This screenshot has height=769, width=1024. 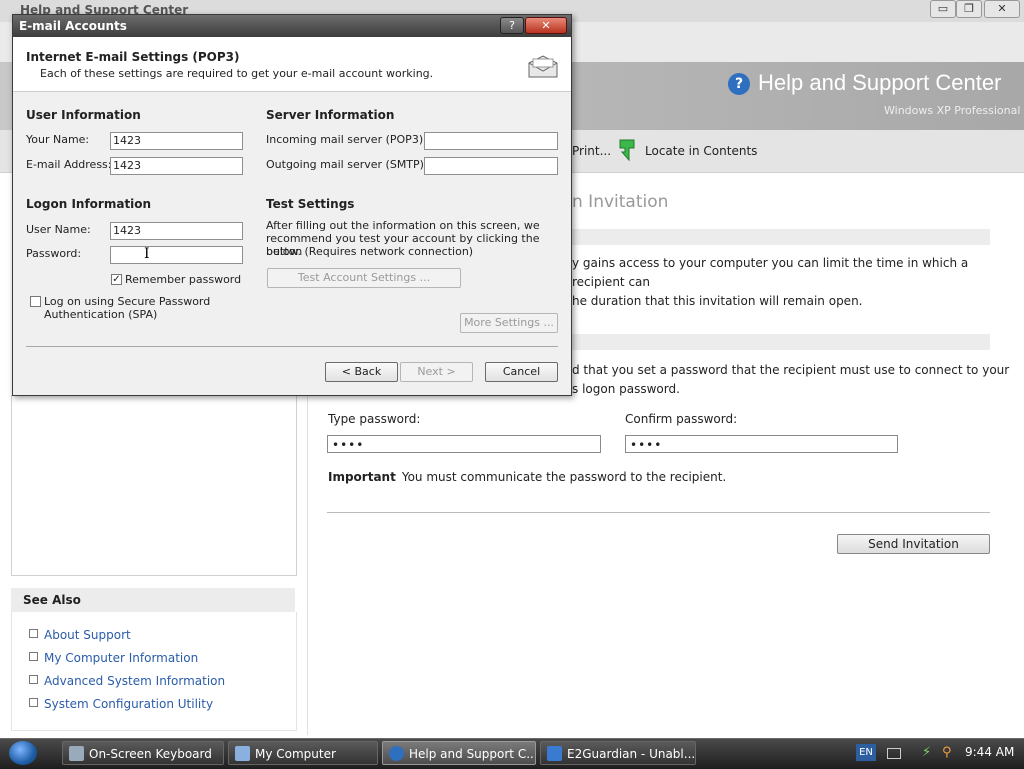 What do you see at coordinates (310, 204) in the screenshot?
I see `test-settings-title: Test Settings` at bounding box center [310, 204].